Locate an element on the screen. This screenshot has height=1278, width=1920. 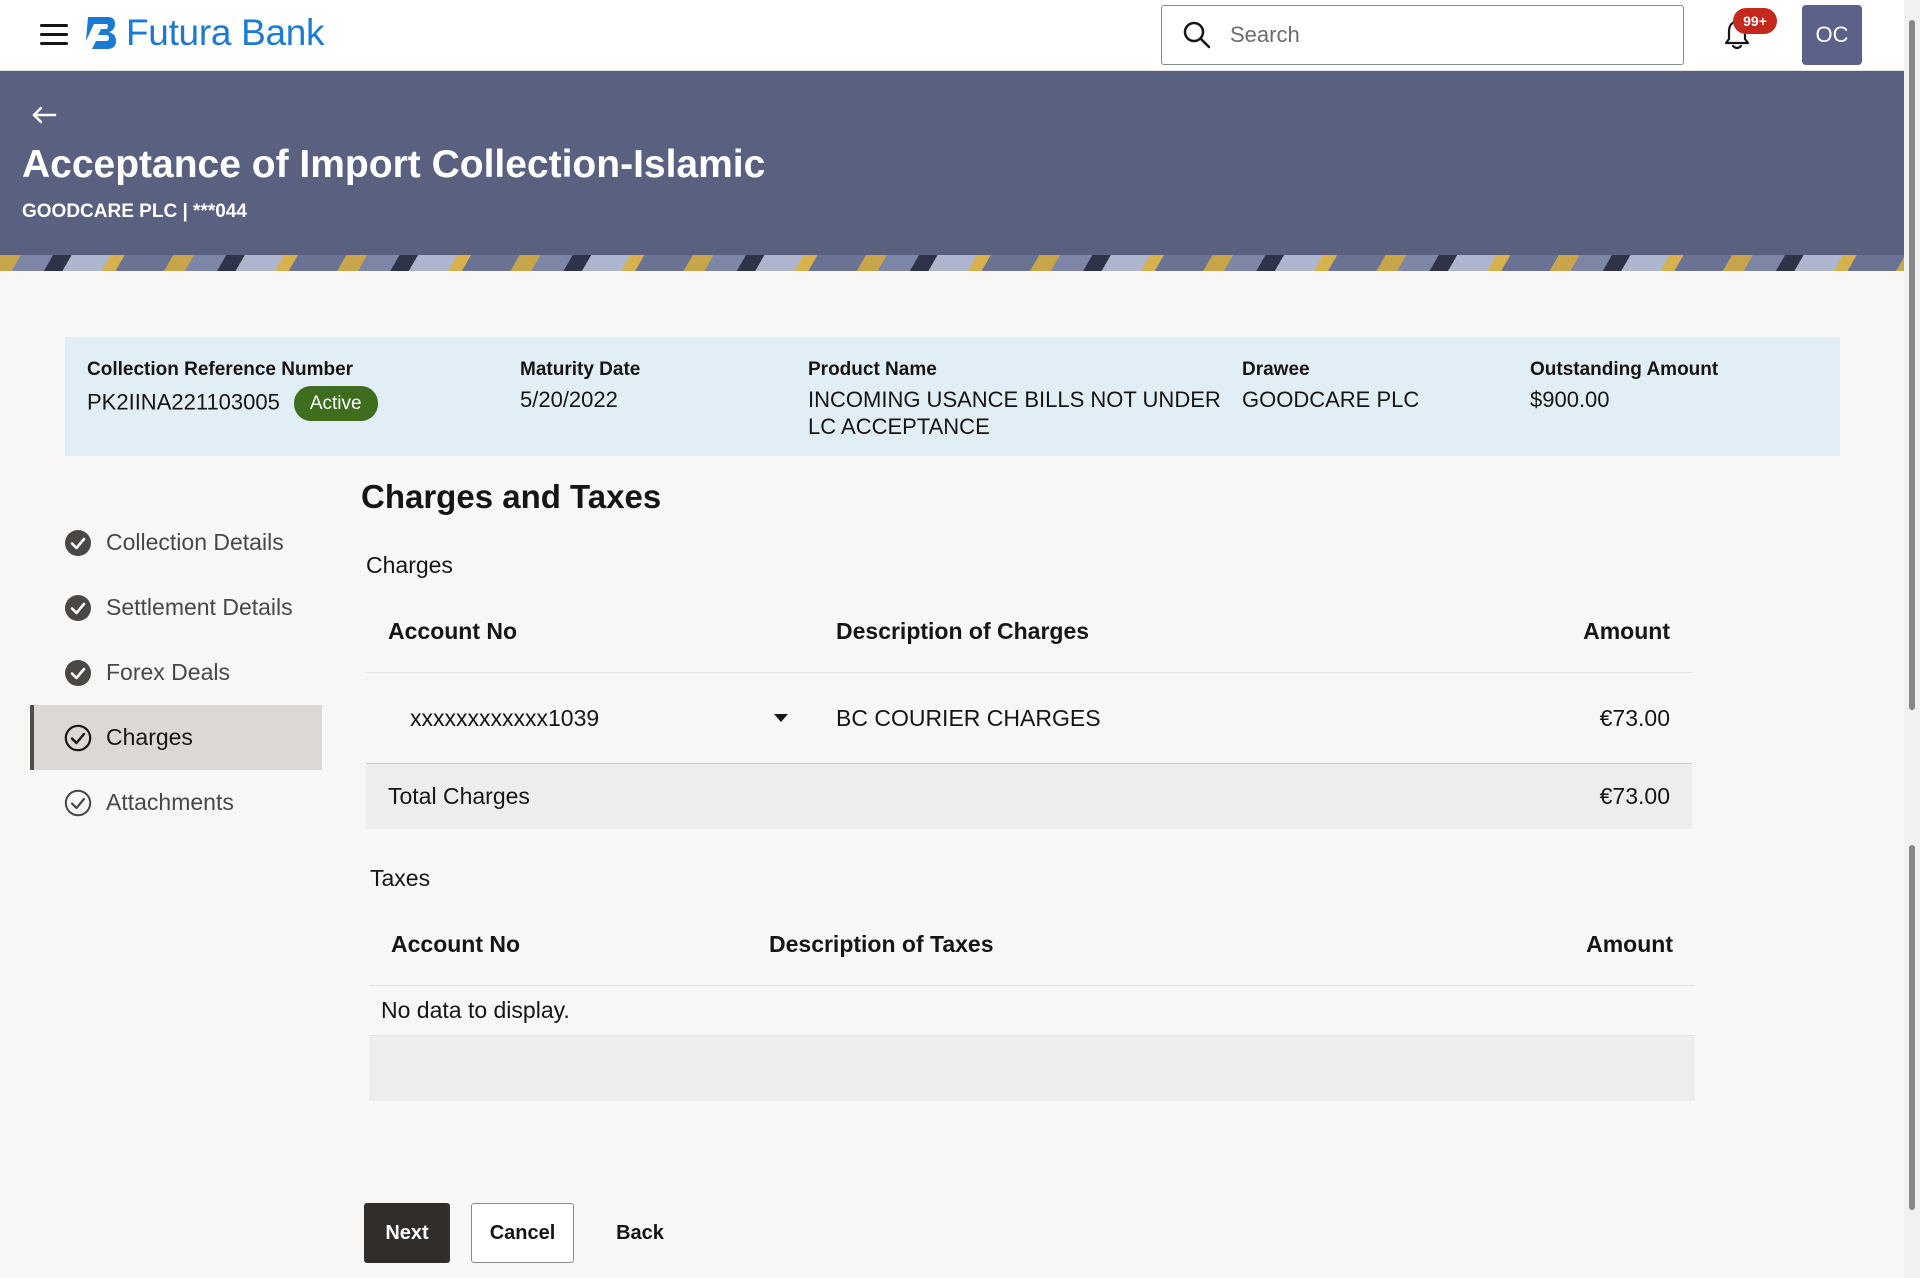
nav-item-label: Collection Details is located at coordinates (195, 542).